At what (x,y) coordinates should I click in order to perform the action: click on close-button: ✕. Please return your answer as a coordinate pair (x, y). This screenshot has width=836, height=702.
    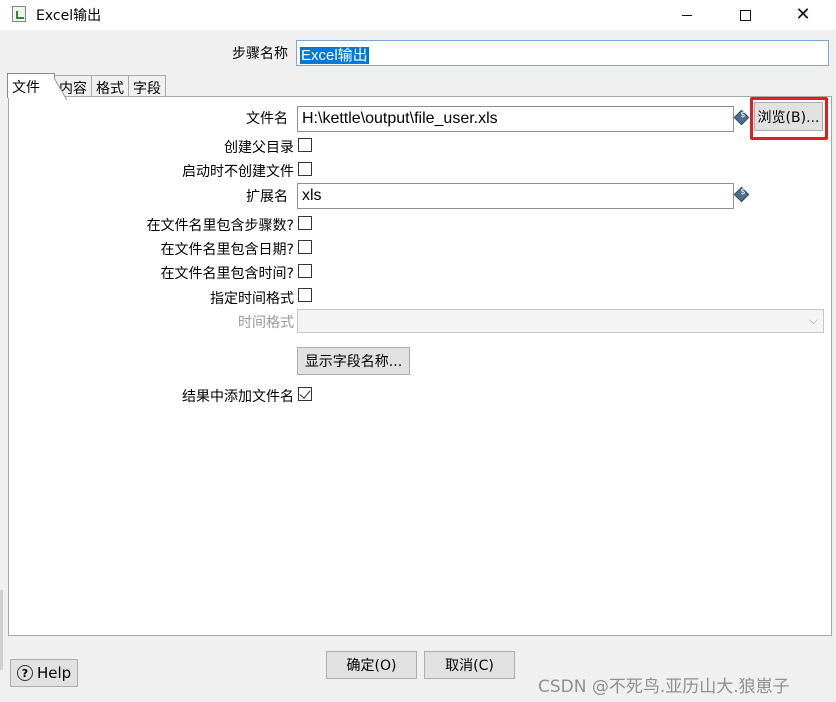
    Looking at the image, I should click on (803, 15).